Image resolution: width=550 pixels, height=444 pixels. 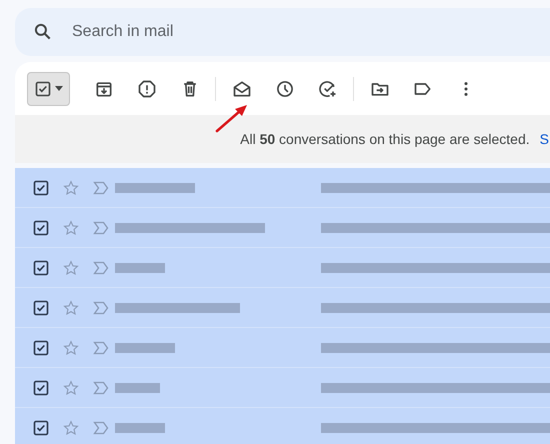 What do you see at coordinates (232, 118) in the screenshot?
I see `annotation-arrow` at bounding box center [232, 118].